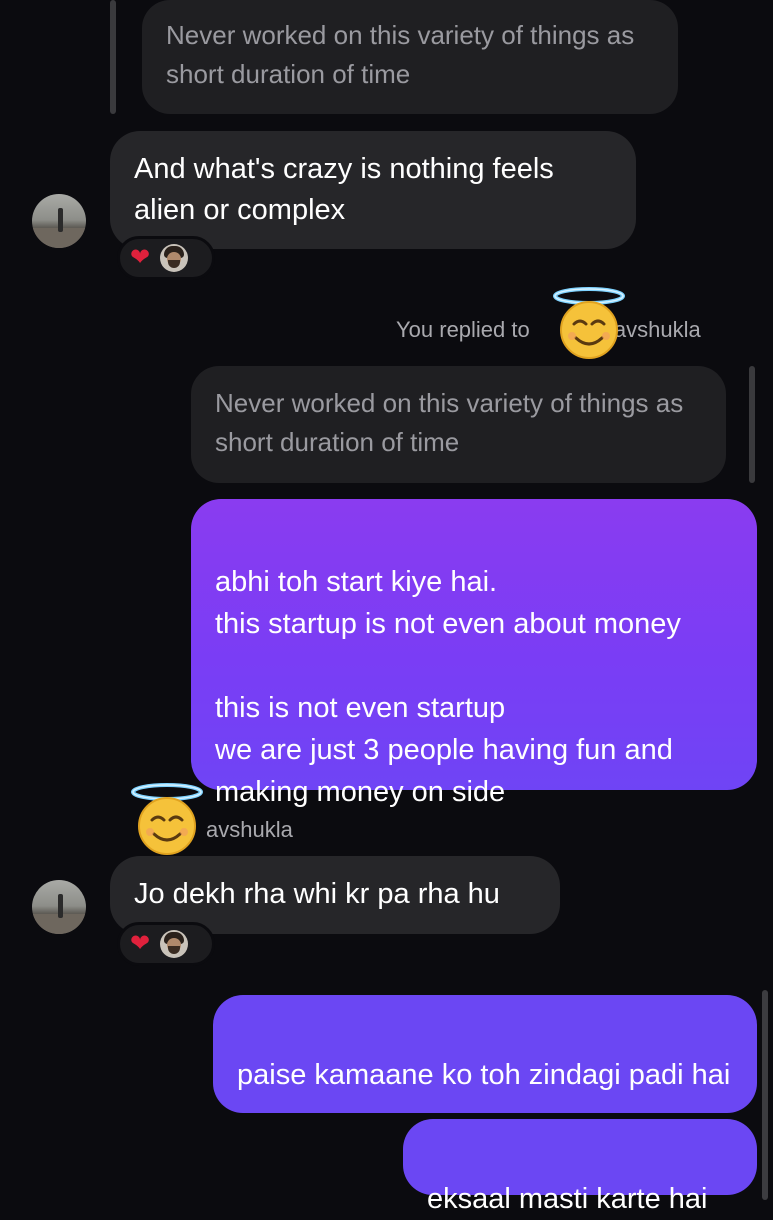 This screenshot has height=1220, width=773. Describe the element at coordinates (484, 1075) in the screenshot. I see `message-text: paise kamaane ko toh zindagi padi hai` at that location.